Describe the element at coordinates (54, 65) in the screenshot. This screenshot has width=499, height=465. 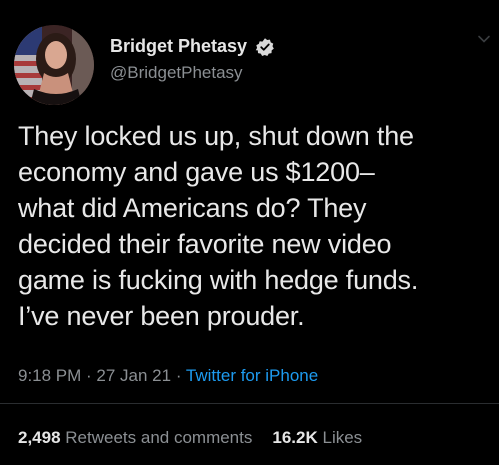
I see `avatar` at that location.